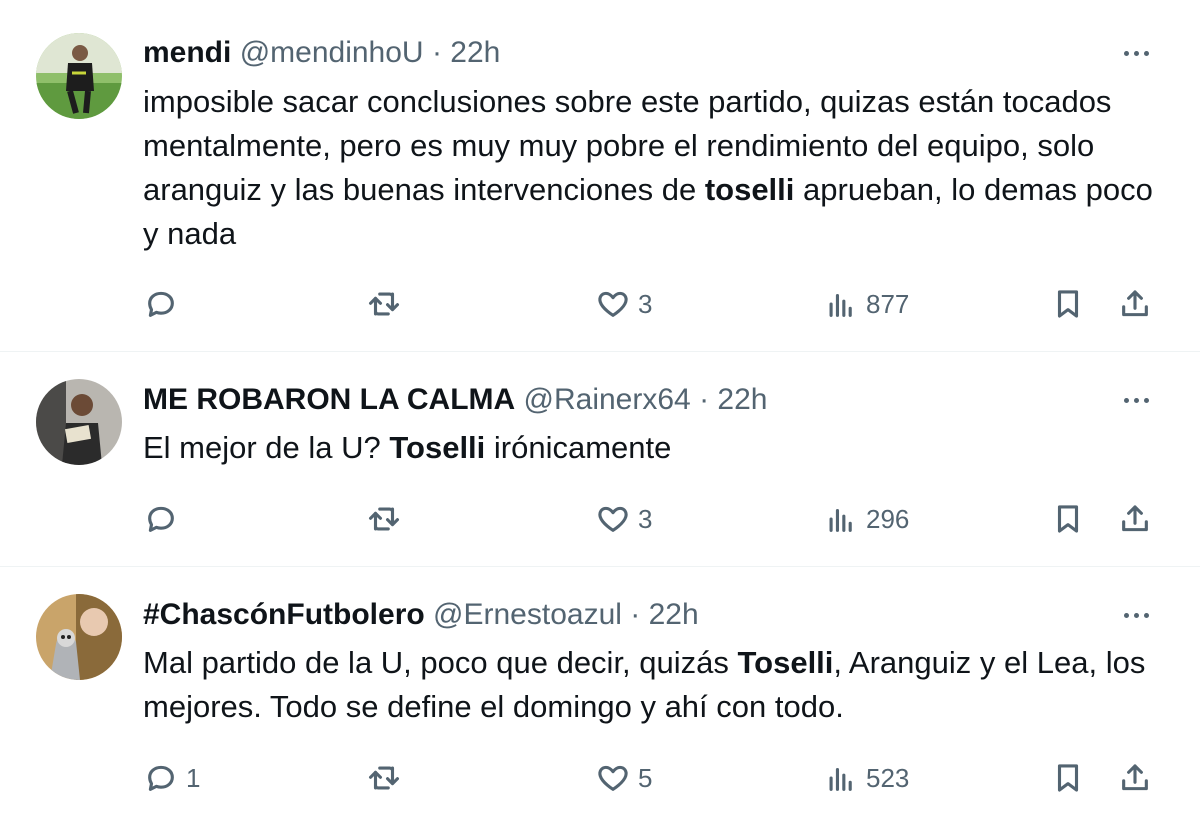  I want to click on views-button: 877, so click(866, 304).